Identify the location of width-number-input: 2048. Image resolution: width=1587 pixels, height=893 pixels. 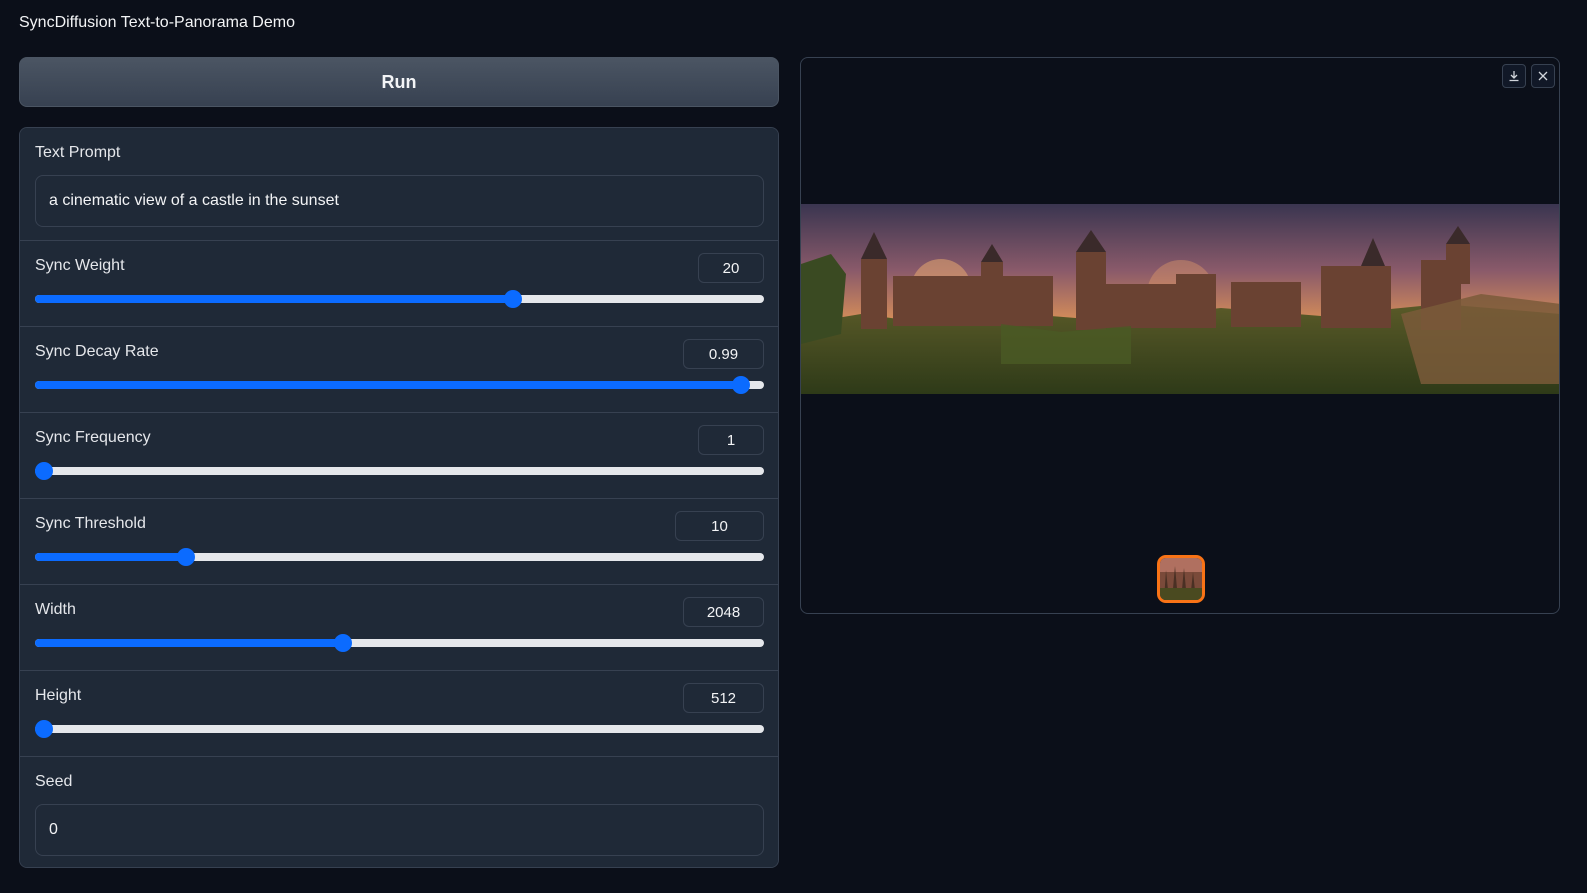
(723, 612).